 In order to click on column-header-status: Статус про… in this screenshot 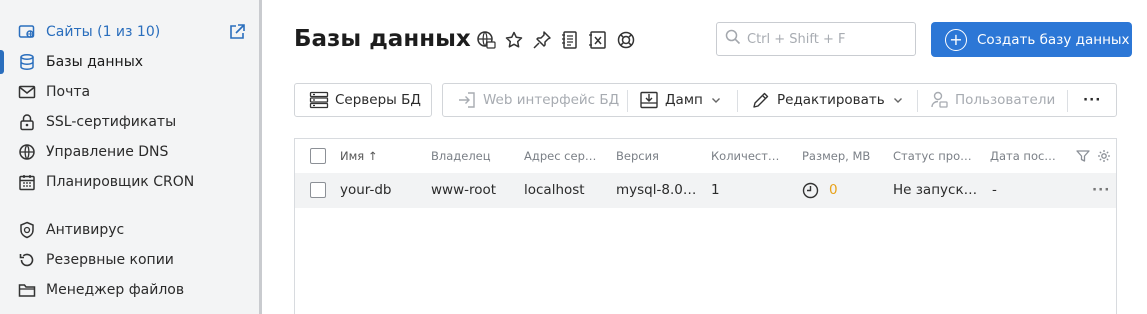, I will do `click(936, 156)`.